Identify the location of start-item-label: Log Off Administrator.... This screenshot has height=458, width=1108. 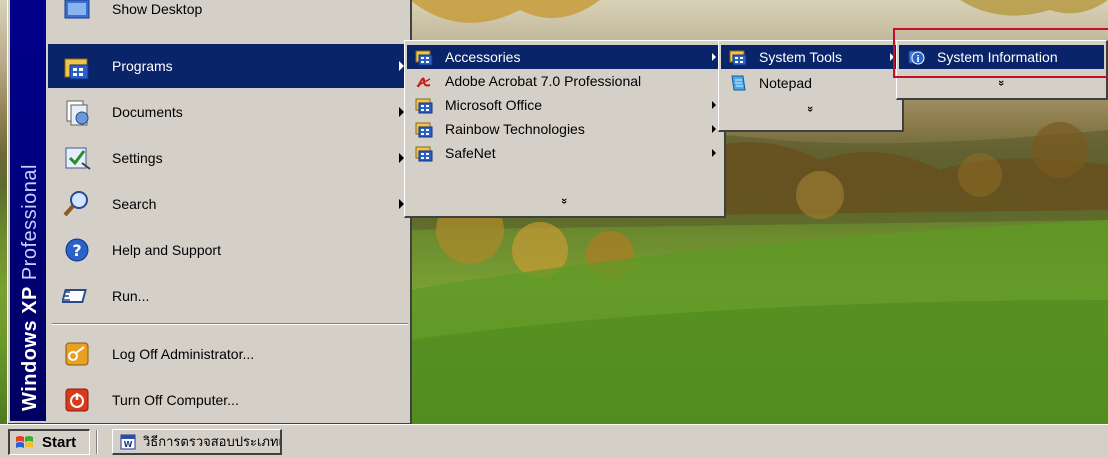
(183, 354).